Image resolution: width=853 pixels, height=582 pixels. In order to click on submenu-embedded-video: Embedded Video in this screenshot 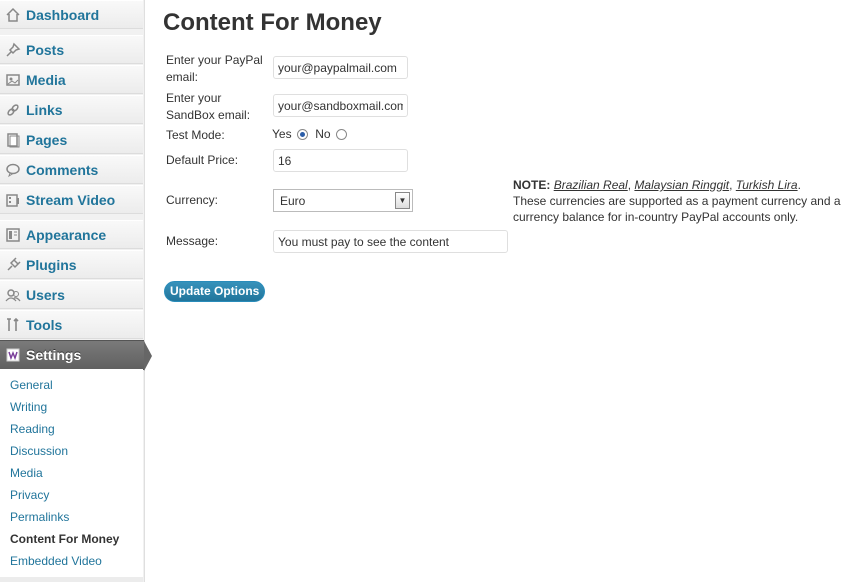, I will do `click(56, 561)`.